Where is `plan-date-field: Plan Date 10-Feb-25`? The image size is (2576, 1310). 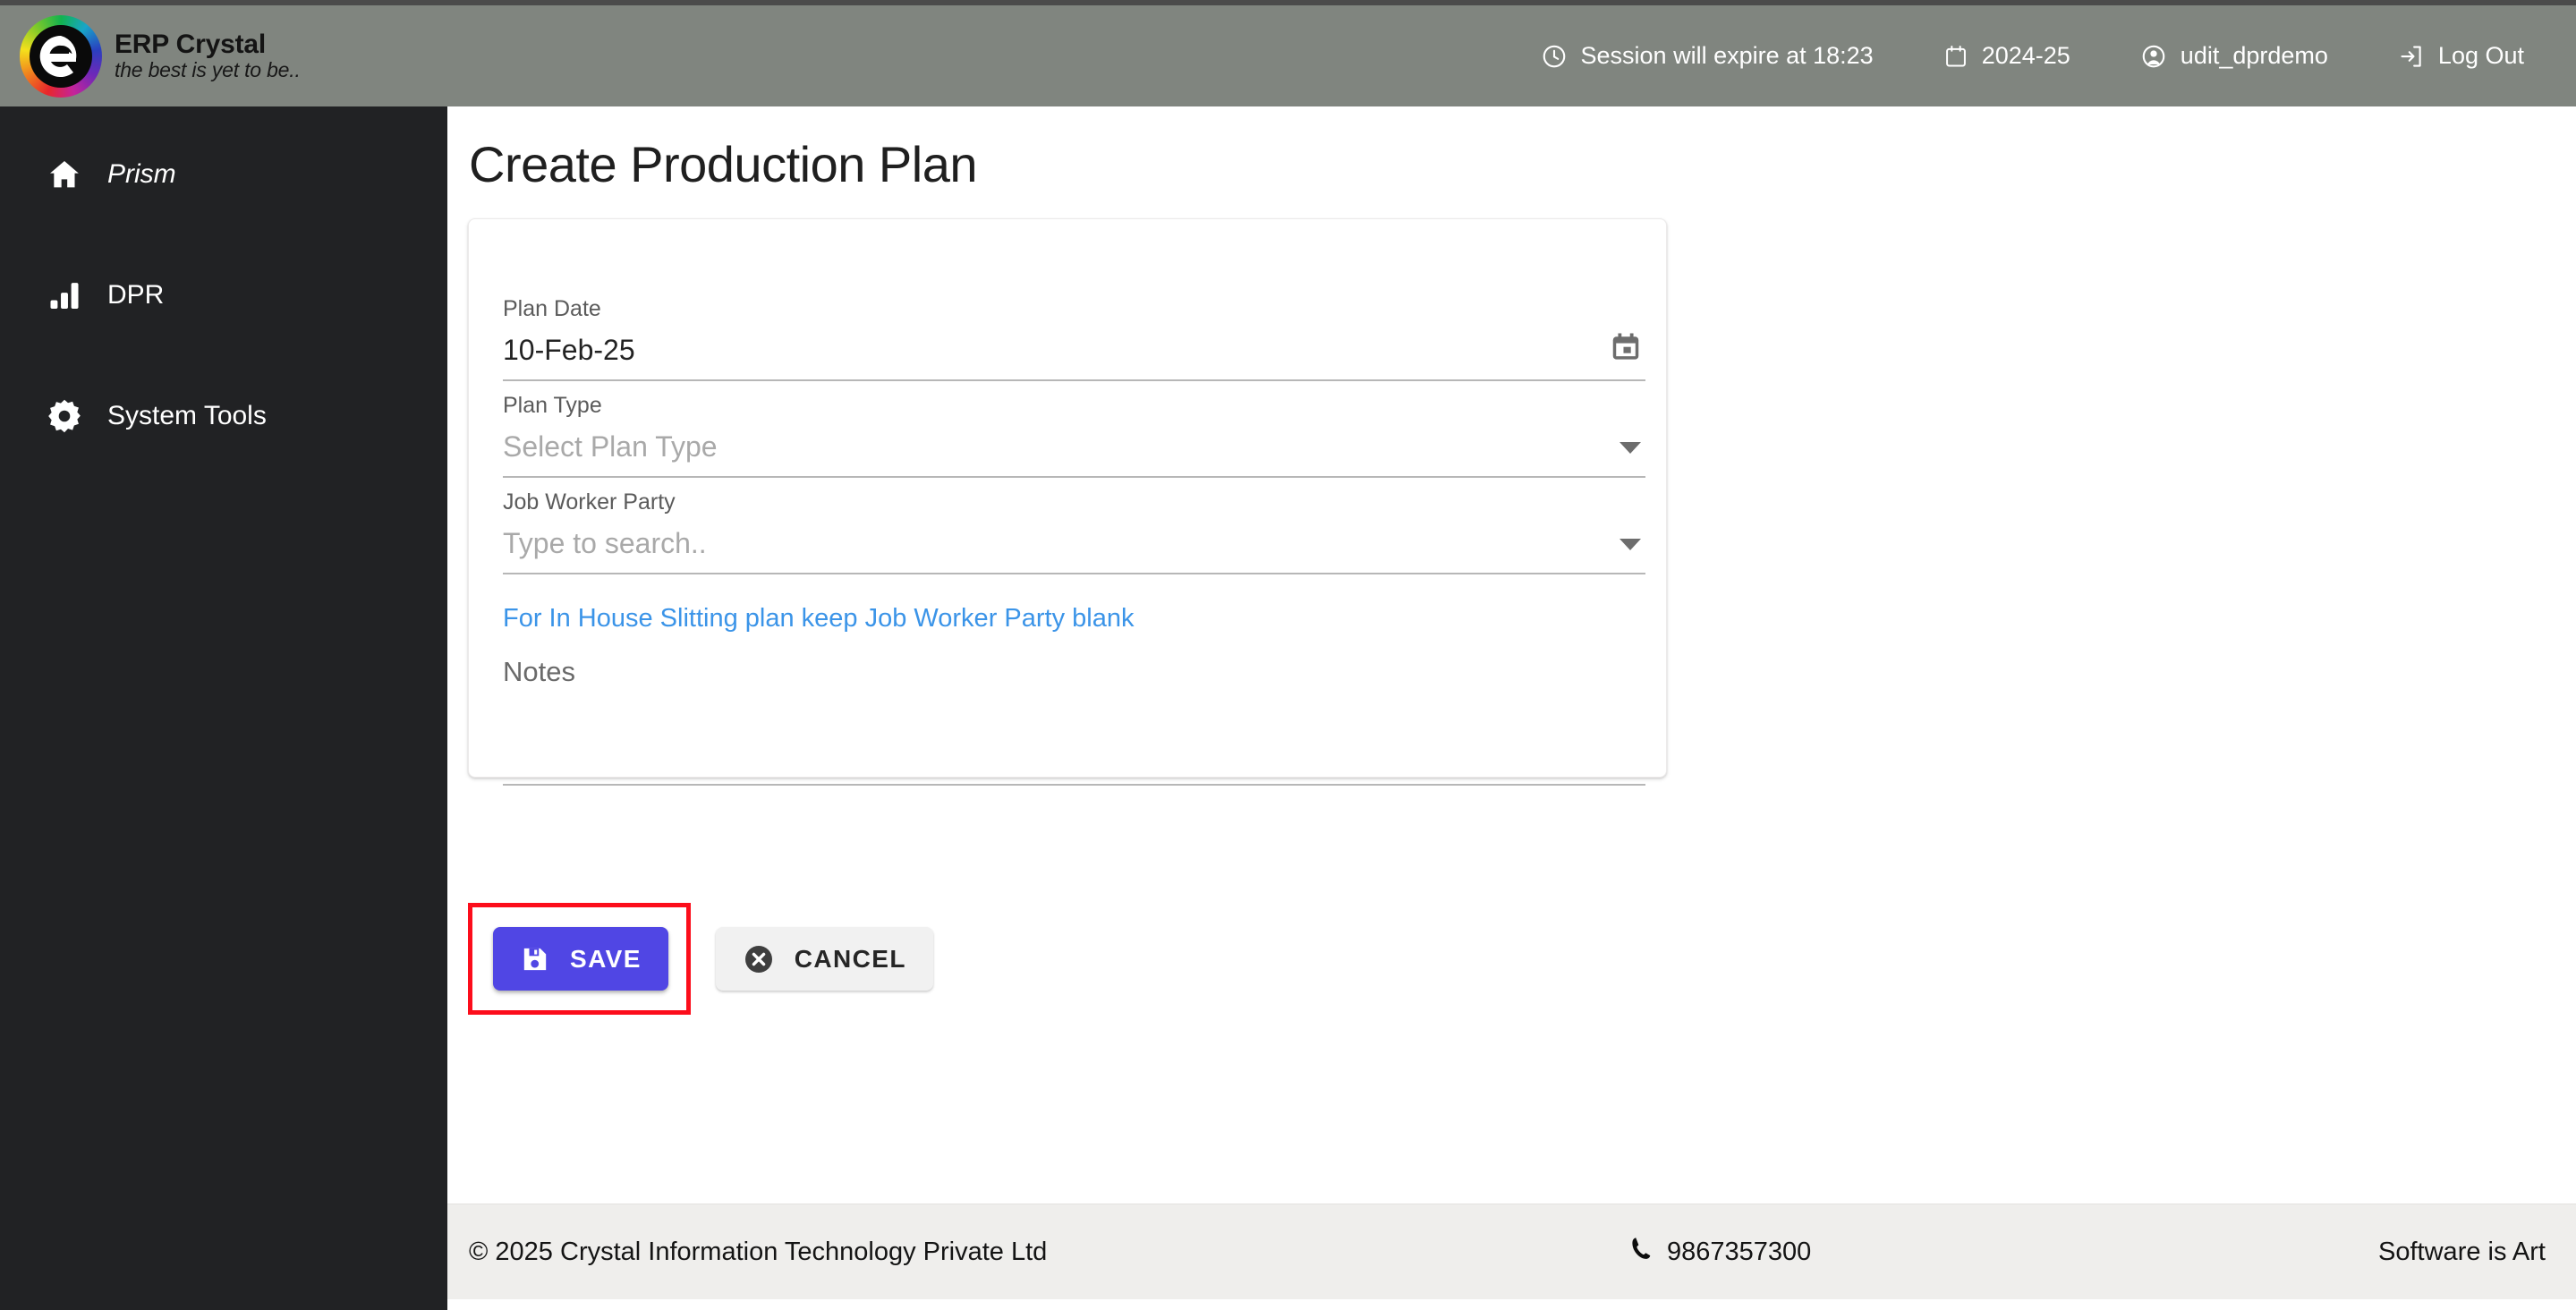
plan-date-field: Plan Date 10-Feb-25 is located at coordinates (1074, 340).